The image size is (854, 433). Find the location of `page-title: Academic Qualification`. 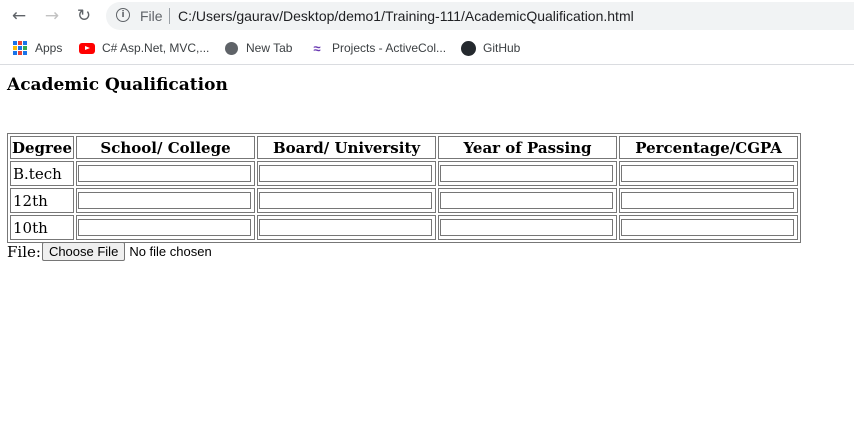

page-title: Academic Qualification is located at coordinates (117, 85).